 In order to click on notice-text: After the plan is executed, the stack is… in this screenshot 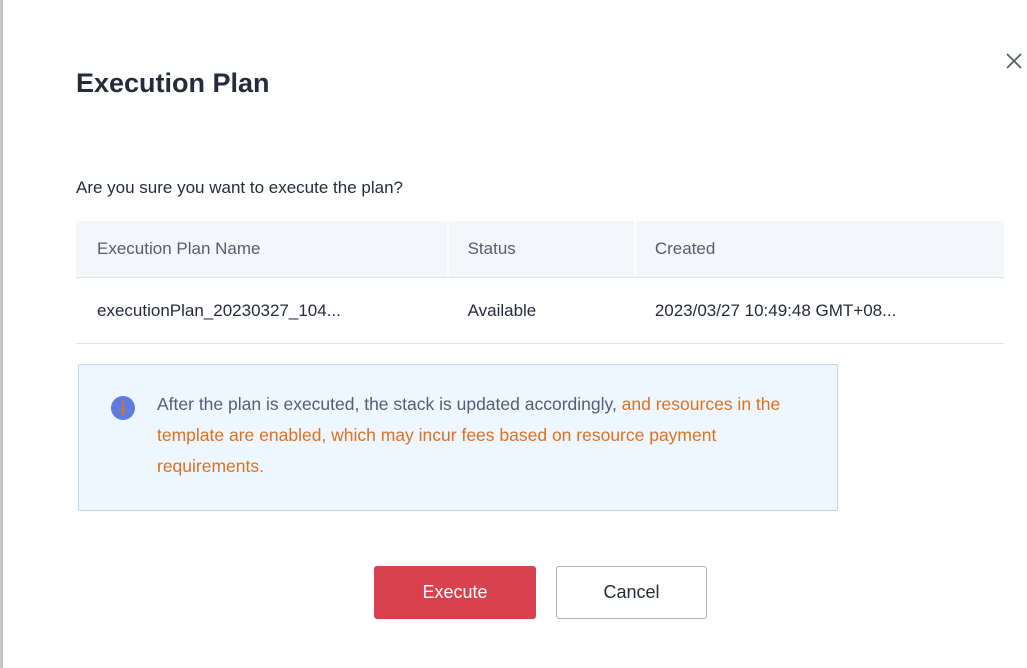, I will do `click(487, 435)`.